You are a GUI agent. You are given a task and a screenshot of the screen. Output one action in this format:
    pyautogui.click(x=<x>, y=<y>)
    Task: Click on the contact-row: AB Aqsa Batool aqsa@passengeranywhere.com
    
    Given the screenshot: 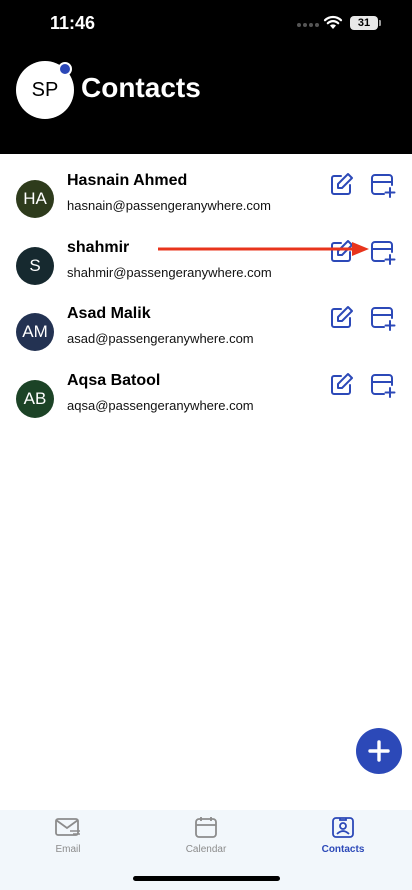 What is the action you would take?
    pyautogui.click(x=206, y=405)
    